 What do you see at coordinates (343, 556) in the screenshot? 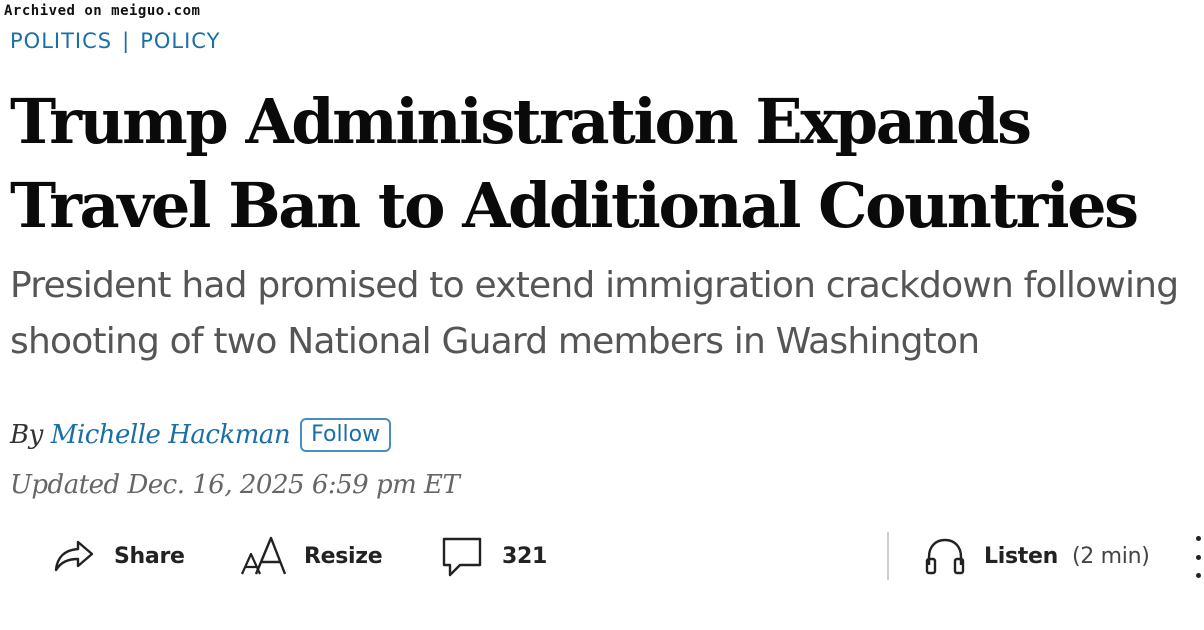
I see `resize-label: Resize` at bounding box center [343, 556].